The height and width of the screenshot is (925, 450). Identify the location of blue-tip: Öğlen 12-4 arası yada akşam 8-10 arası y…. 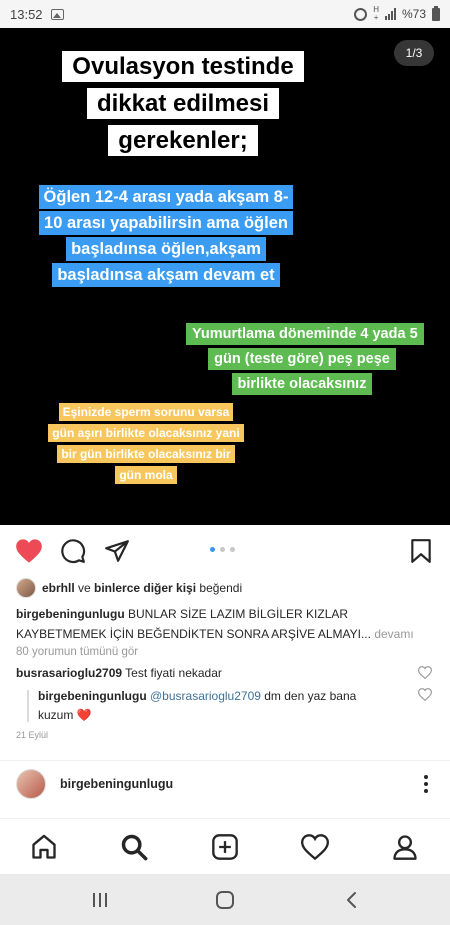
(166, 236).